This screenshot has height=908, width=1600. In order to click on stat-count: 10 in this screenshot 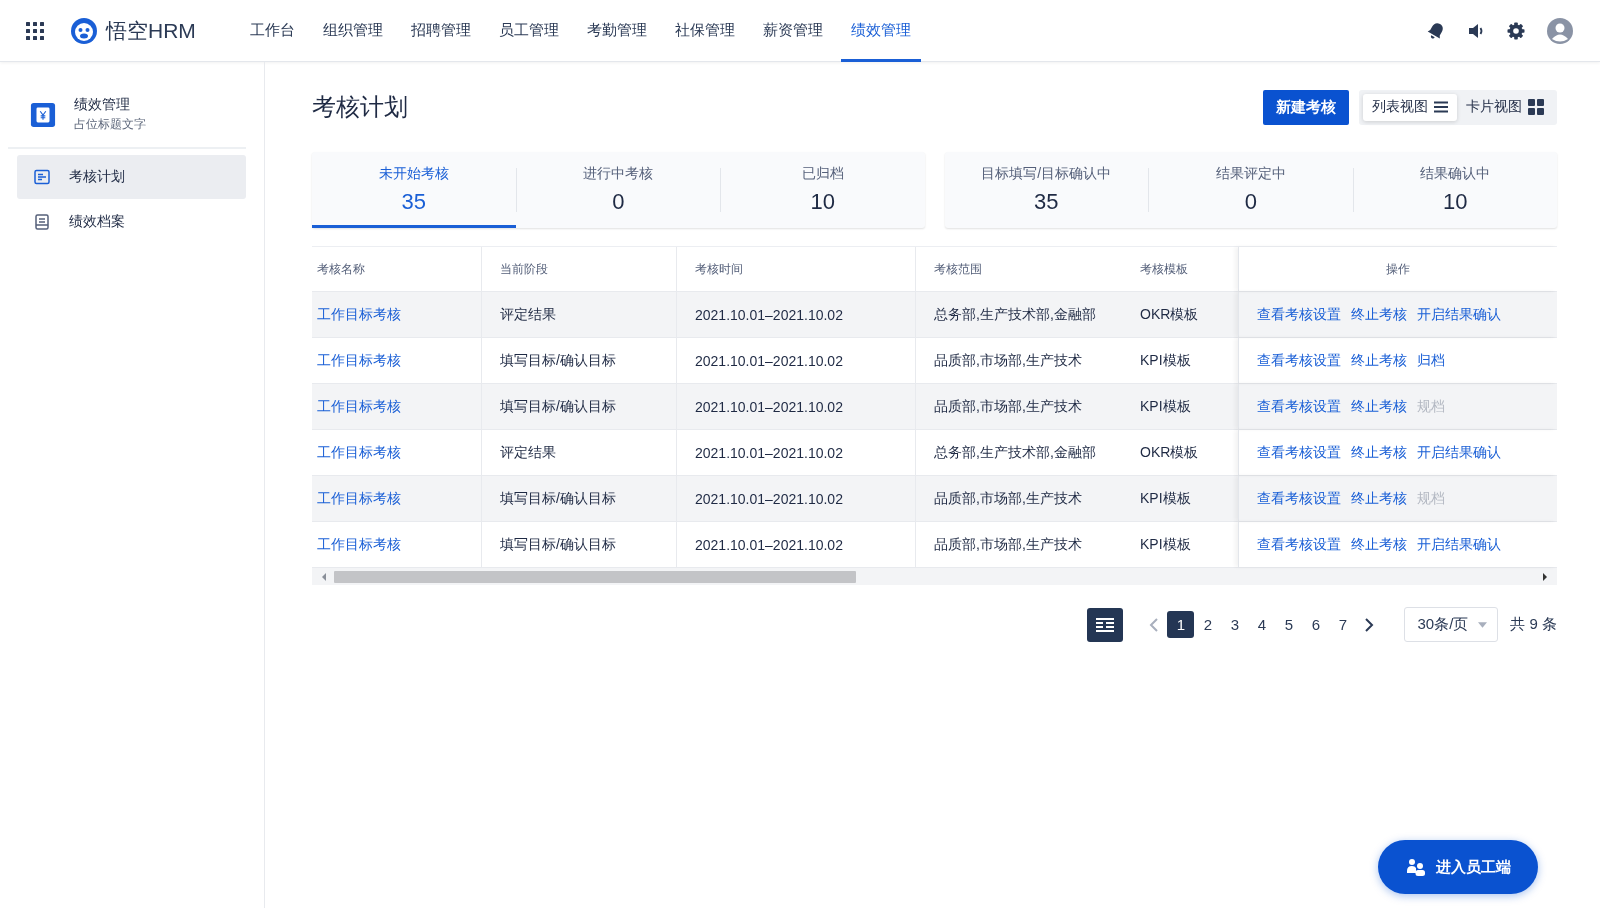, I will do `click(1455, 202)`.